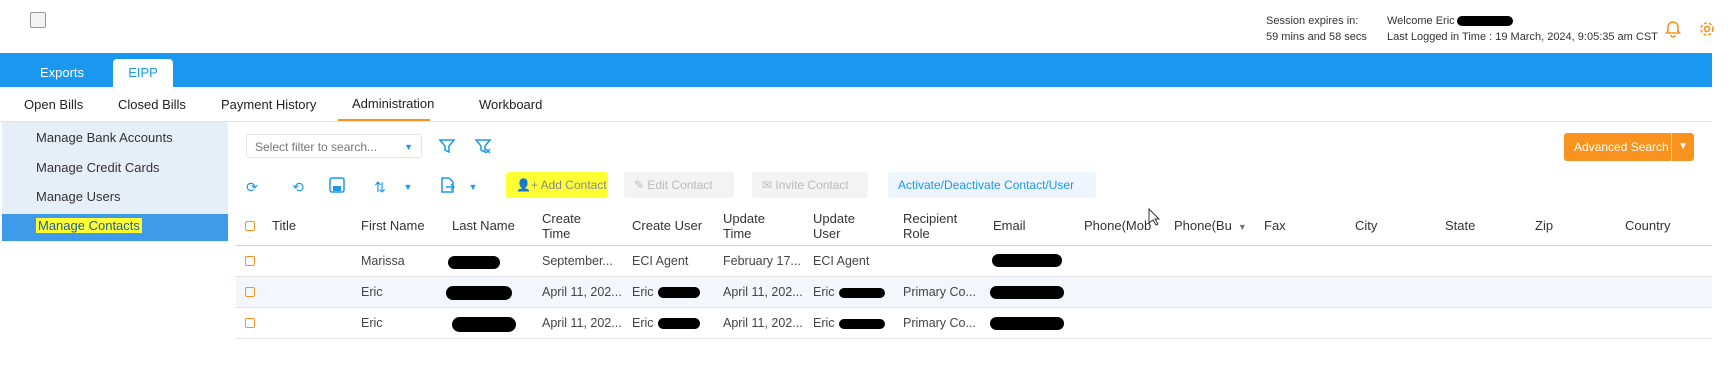 The image size is (1728, 379). Describe the element at coordinates (1450, 21) in the screenshot. I see `welcome-text: Welcome Eric` at that location.